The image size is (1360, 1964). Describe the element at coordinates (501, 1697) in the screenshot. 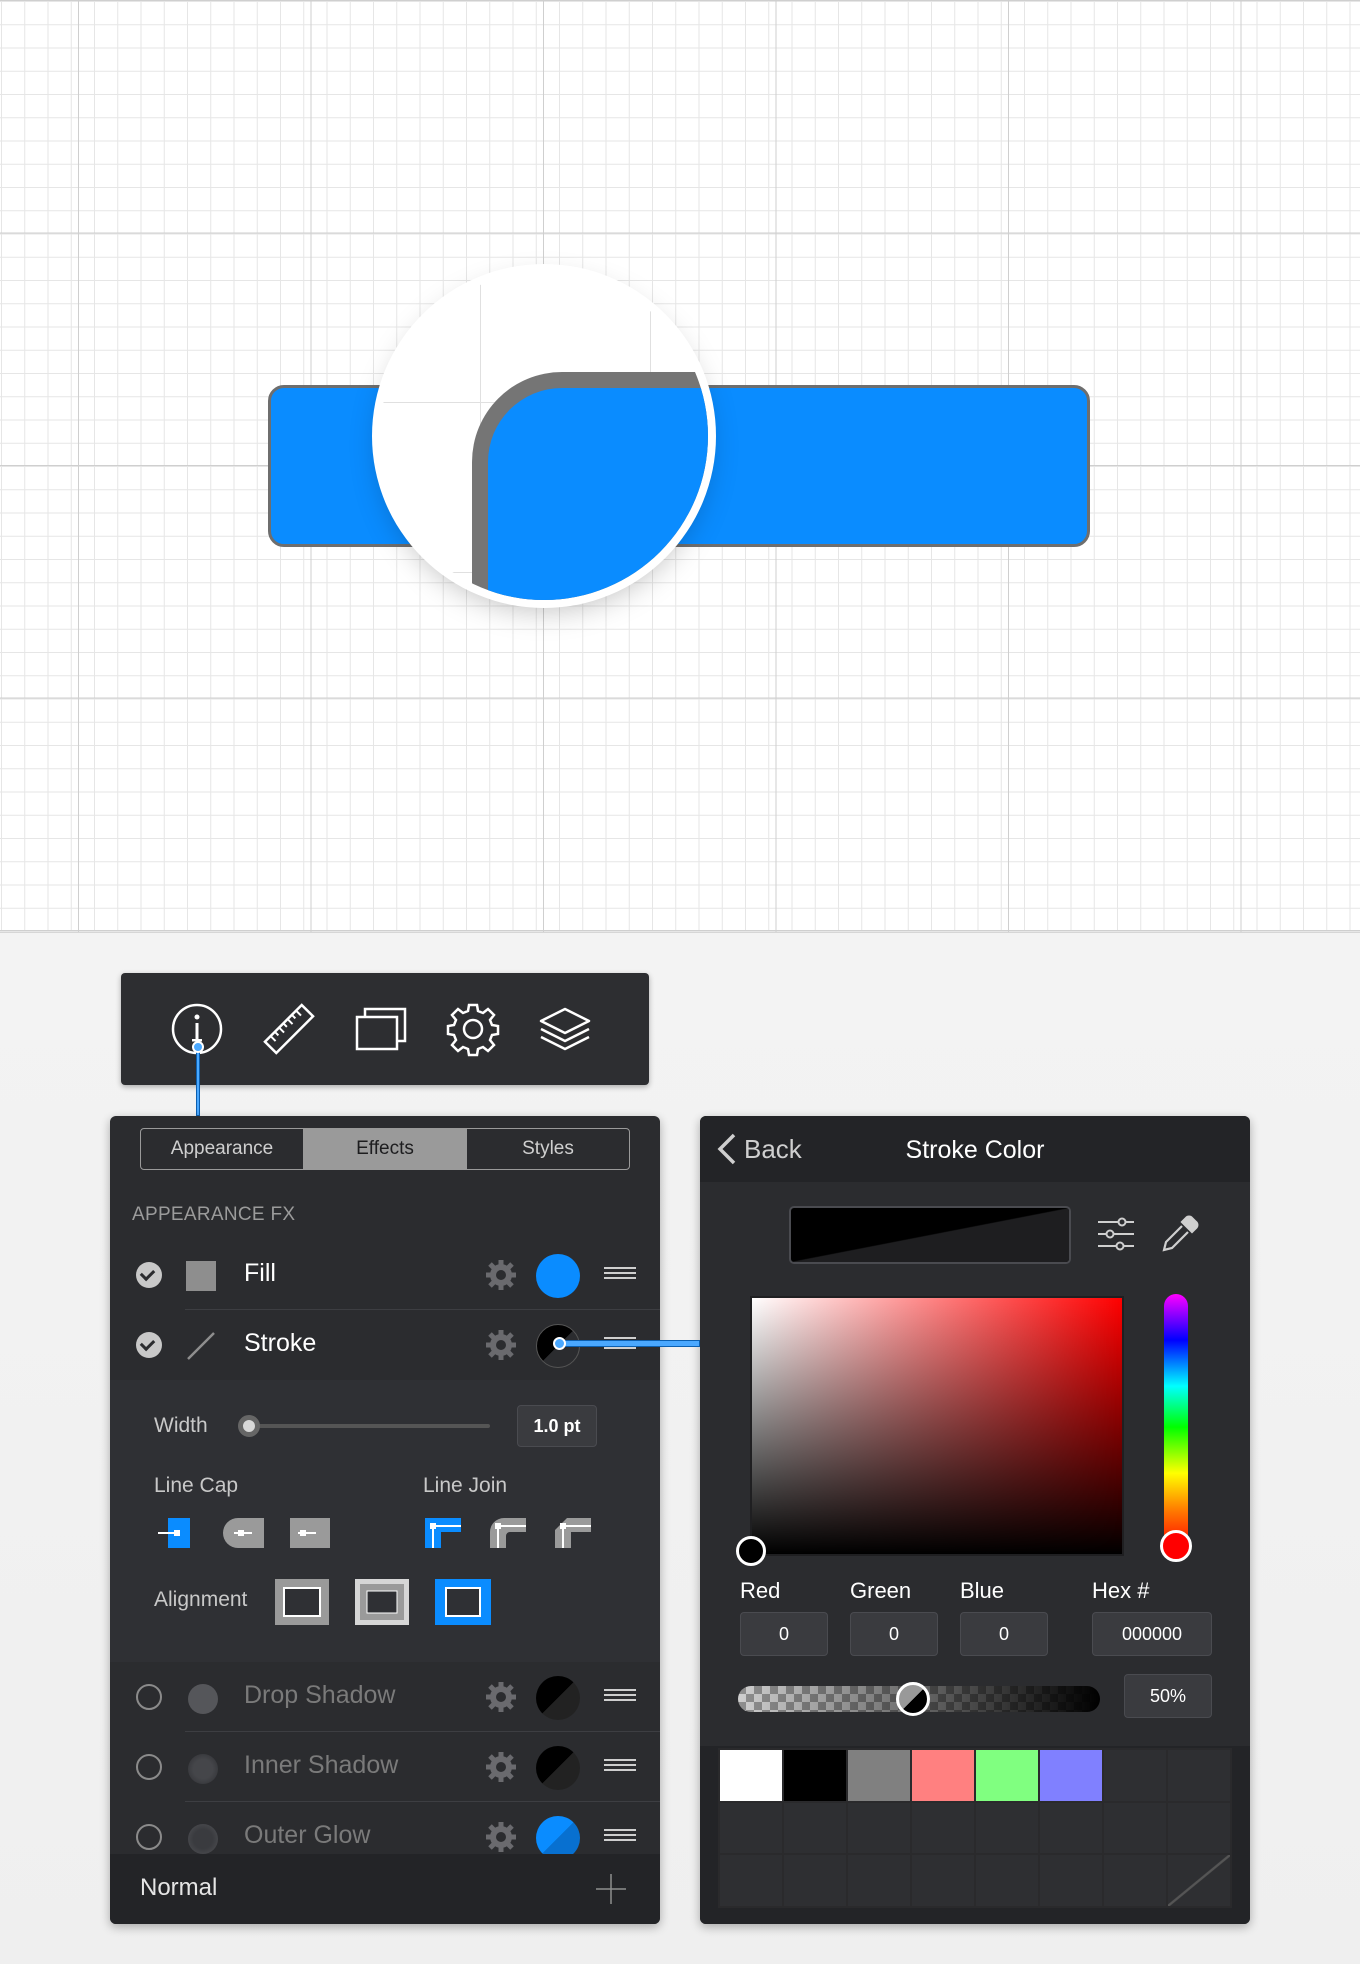

I see `drop-shadow-settings-gear-icon` at that location.